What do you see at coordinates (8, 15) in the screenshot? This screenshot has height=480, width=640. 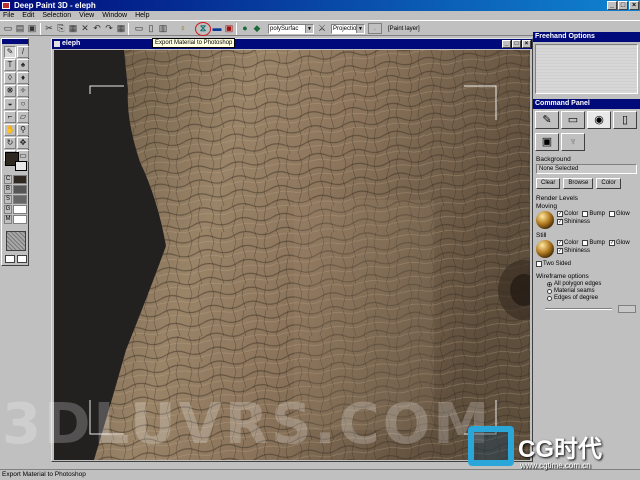 I see `menu-file: File` at bounding box center [8, 15].